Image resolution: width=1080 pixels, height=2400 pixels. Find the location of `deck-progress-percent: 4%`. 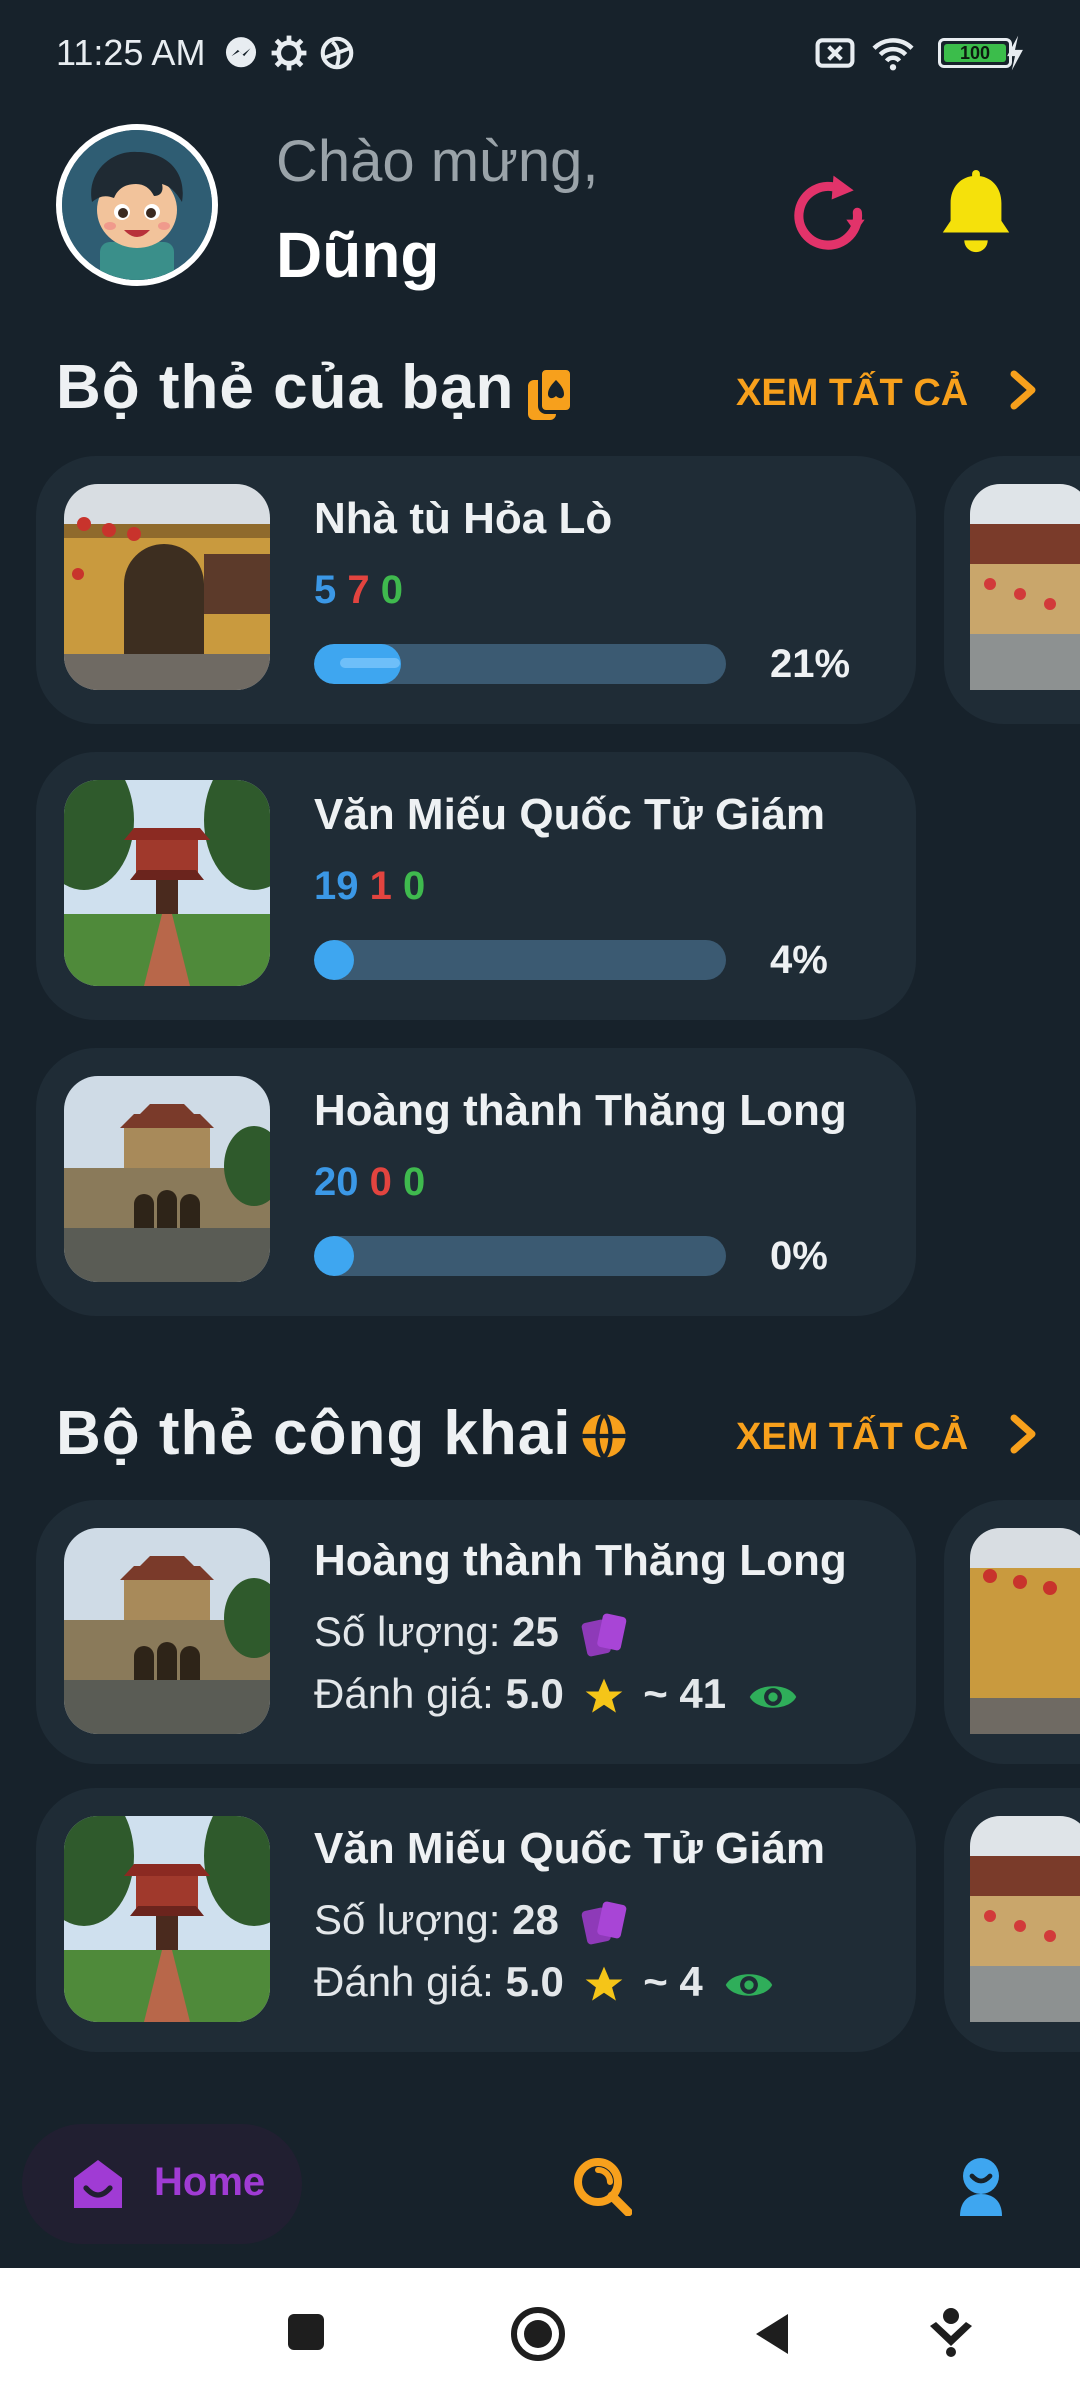

deck-progress-percent: 4% is located at coordinates (799, 960).